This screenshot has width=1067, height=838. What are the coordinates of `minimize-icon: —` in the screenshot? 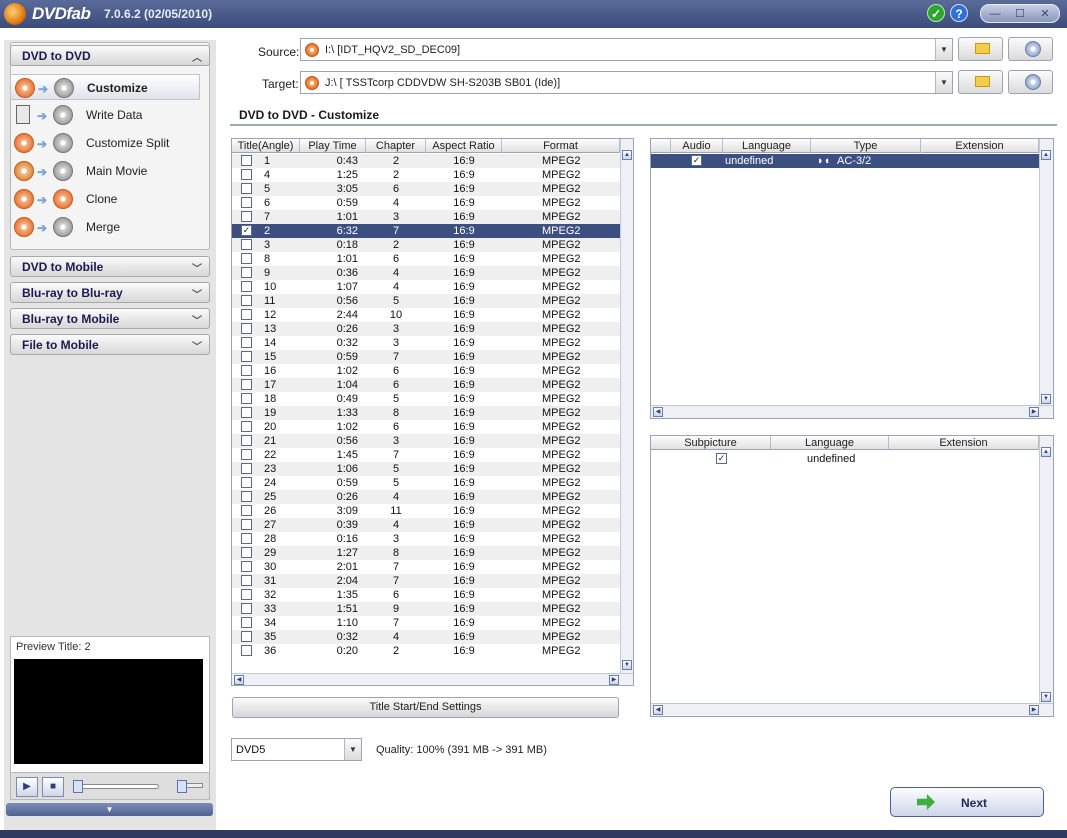 It's located at (995, 14).